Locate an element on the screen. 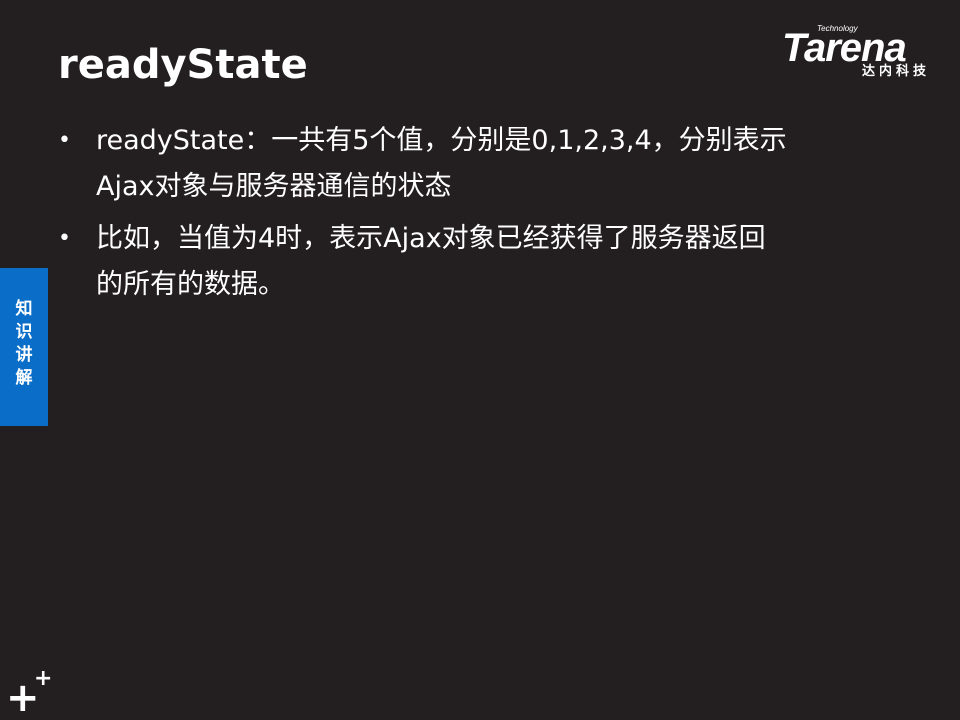 This screenshot has height=720, width=960. brand-chinese-name: 达内科技 is located at coordinates (896, 71).